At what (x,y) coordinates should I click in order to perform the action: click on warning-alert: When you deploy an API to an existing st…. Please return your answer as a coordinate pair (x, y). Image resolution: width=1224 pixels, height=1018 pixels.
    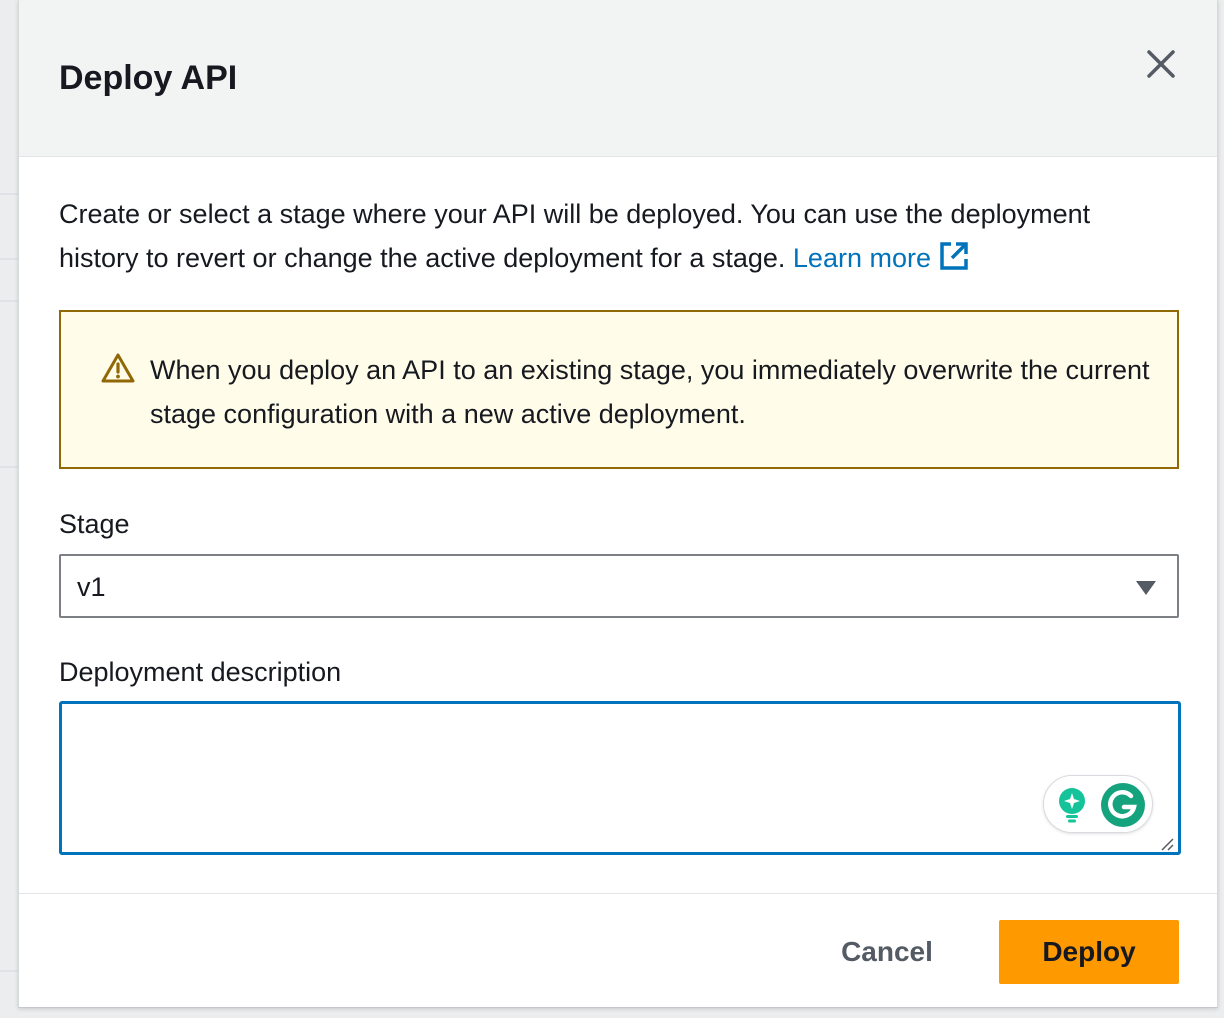
    Looking at the image, I should click on (619, 389).